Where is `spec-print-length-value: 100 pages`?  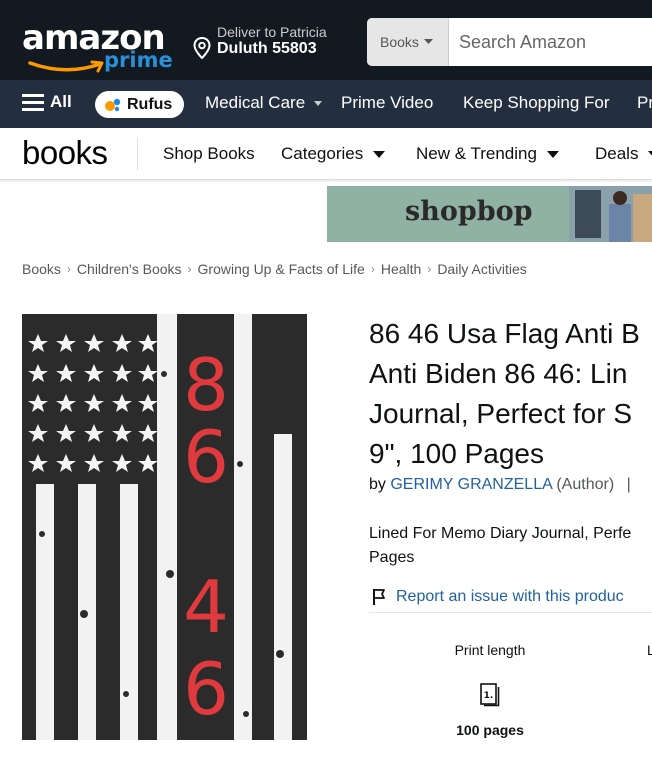 spec-print-length-value: 100 pages is located at coordinates (490, 730).